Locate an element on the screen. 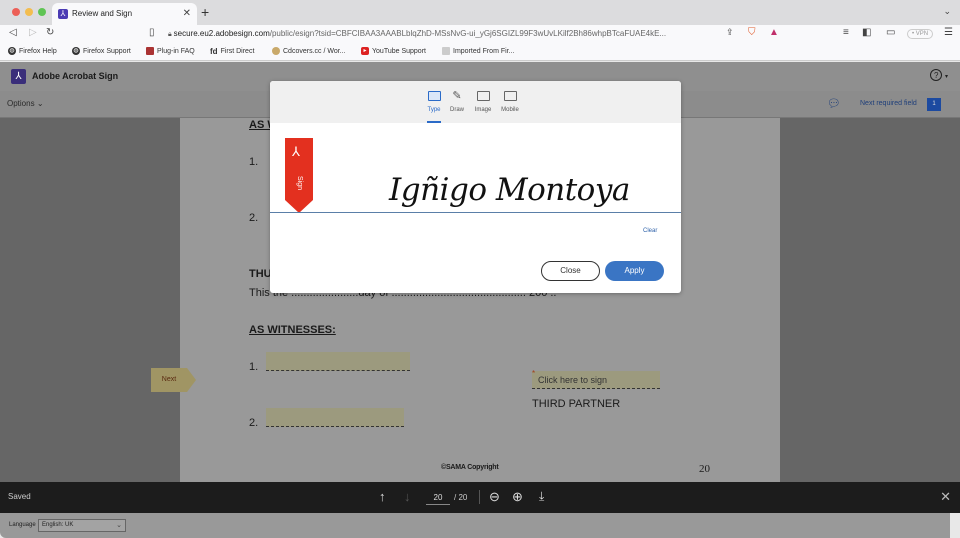 The height and width of the screenshot is (538, 960). folder-icon is located at coordinates (446, 51).